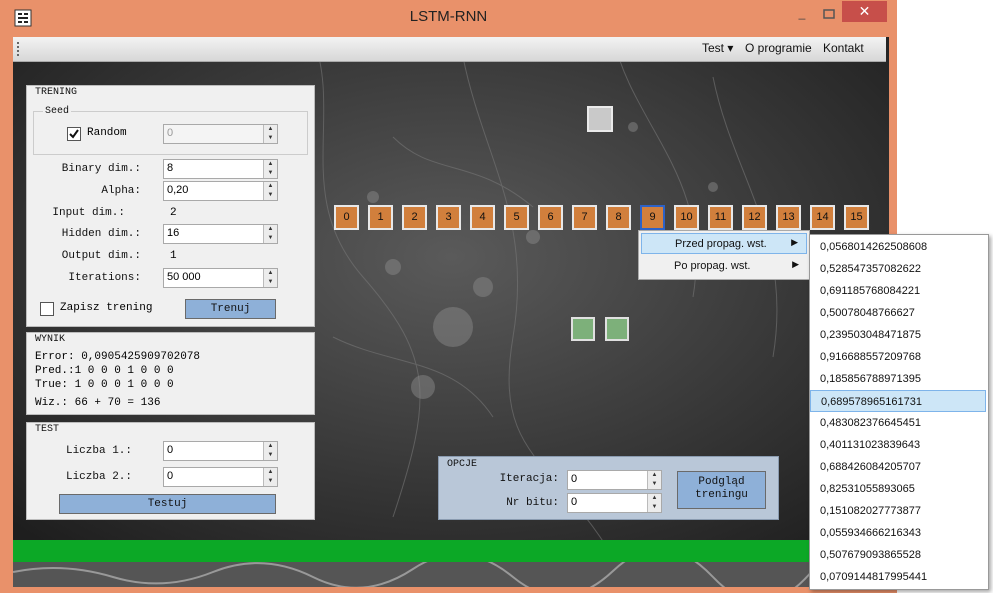 This screenshot has height=593, width=993. What do you see at coordinates (50, 339) in the screenshot?
I see `wynik-title: WYNIK` at bounding box center [50, 339].